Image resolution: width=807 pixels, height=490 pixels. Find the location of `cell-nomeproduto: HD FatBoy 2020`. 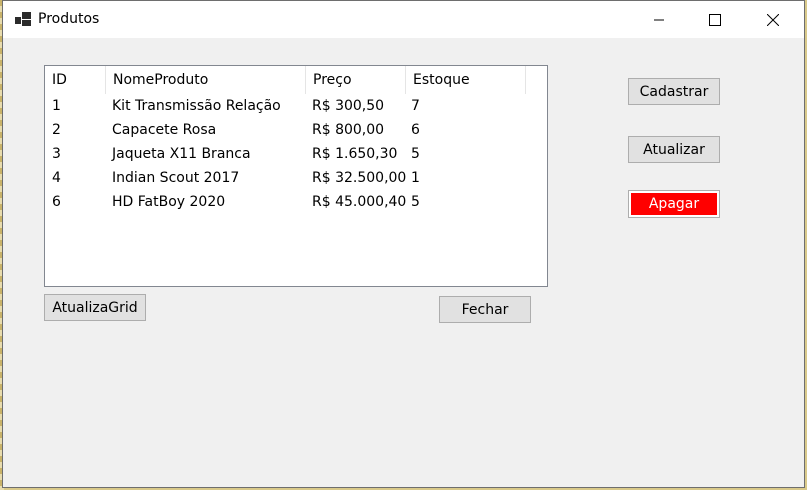

cell-nomeproduto: HD FatBoy 2020 is located at coordinates (169, 202).